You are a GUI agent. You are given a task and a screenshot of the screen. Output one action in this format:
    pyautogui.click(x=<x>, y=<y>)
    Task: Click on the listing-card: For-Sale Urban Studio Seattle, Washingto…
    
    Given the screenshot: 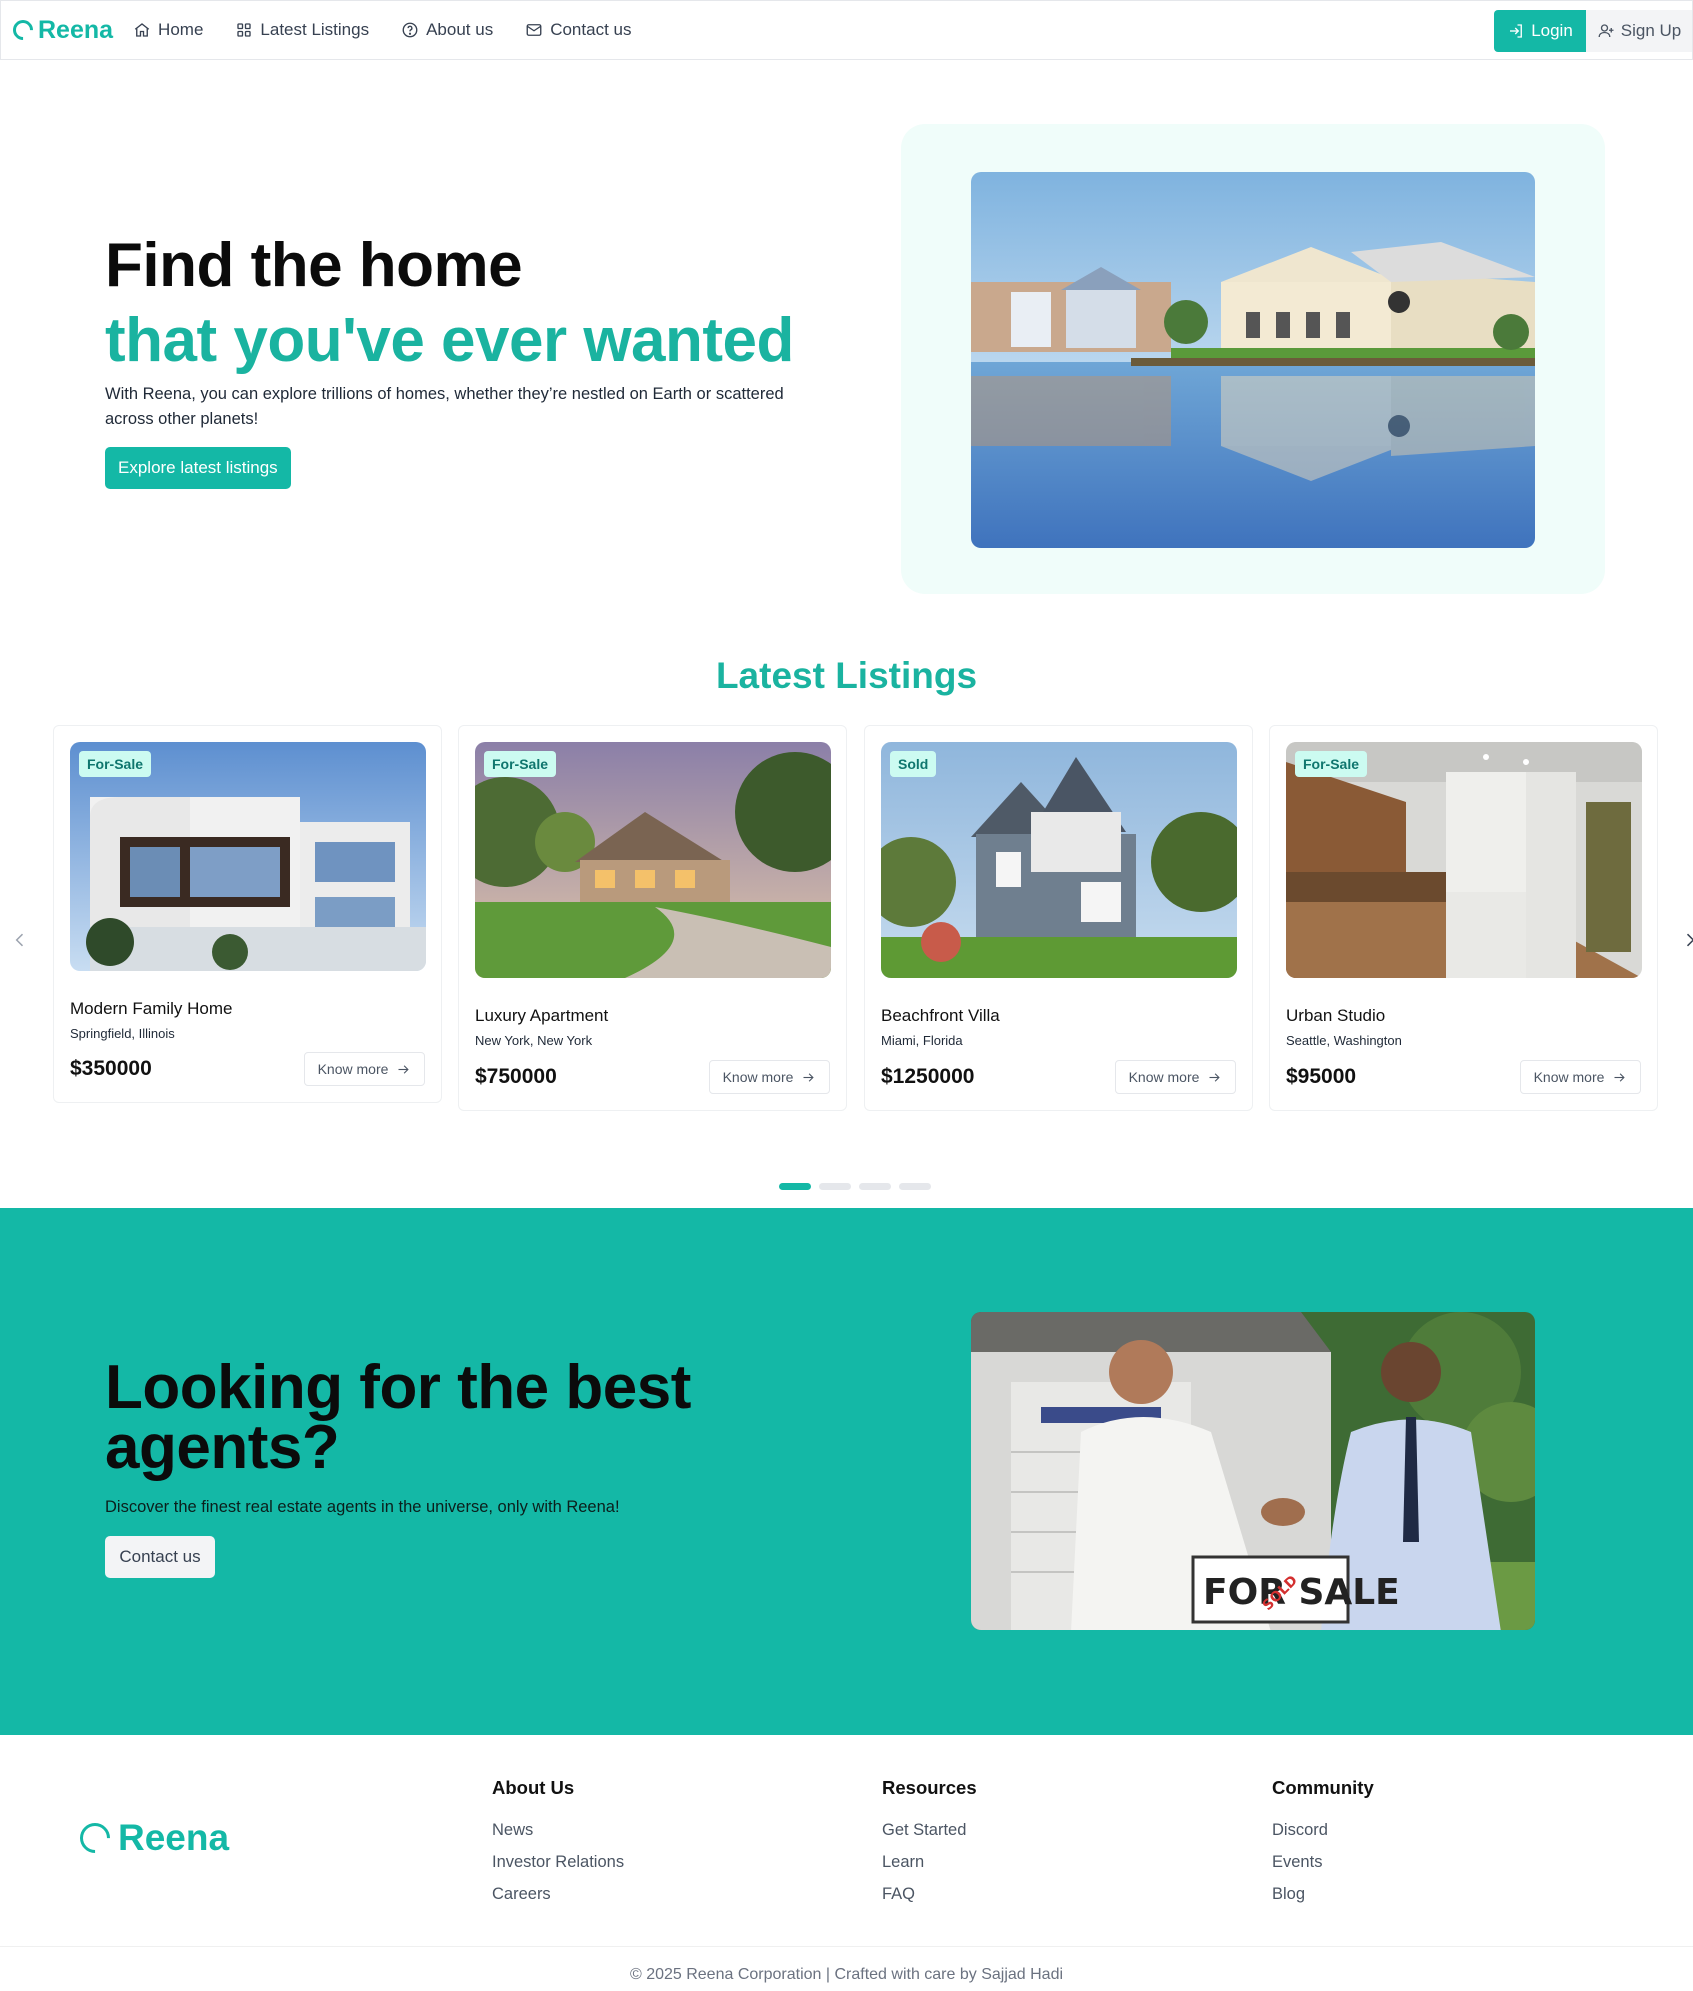 What is the action you would take?
    pyautogui.click(x=1463, y=918)
    